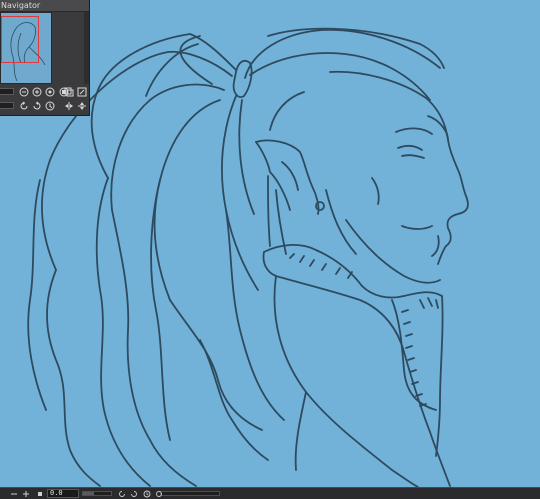 The height and width of the screenshot is (499, 540). Describe the element at coordinates (49, 105) in the screenshot. I see `reset-rotation-icon` at that location.